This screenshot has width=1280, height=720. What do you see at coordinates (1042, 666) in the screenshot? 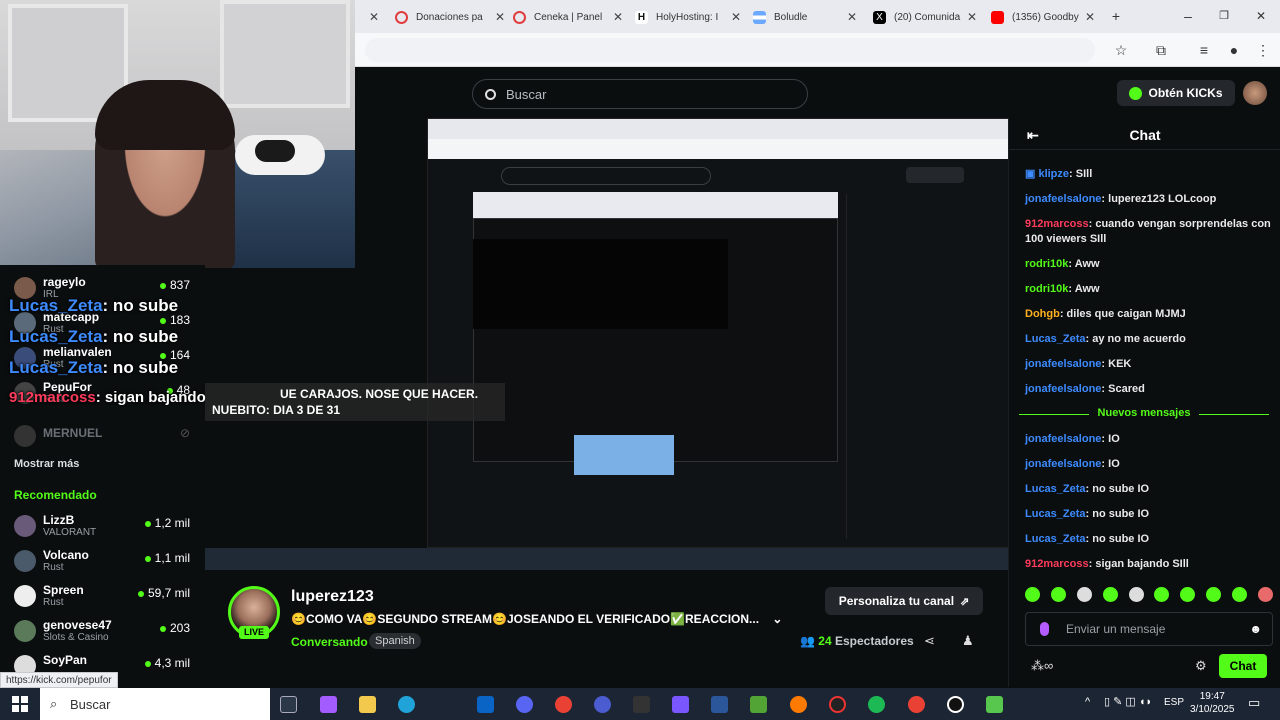
I see `kicks-infinity-icon: ⁂∞` at bounding box center [1042, 666].